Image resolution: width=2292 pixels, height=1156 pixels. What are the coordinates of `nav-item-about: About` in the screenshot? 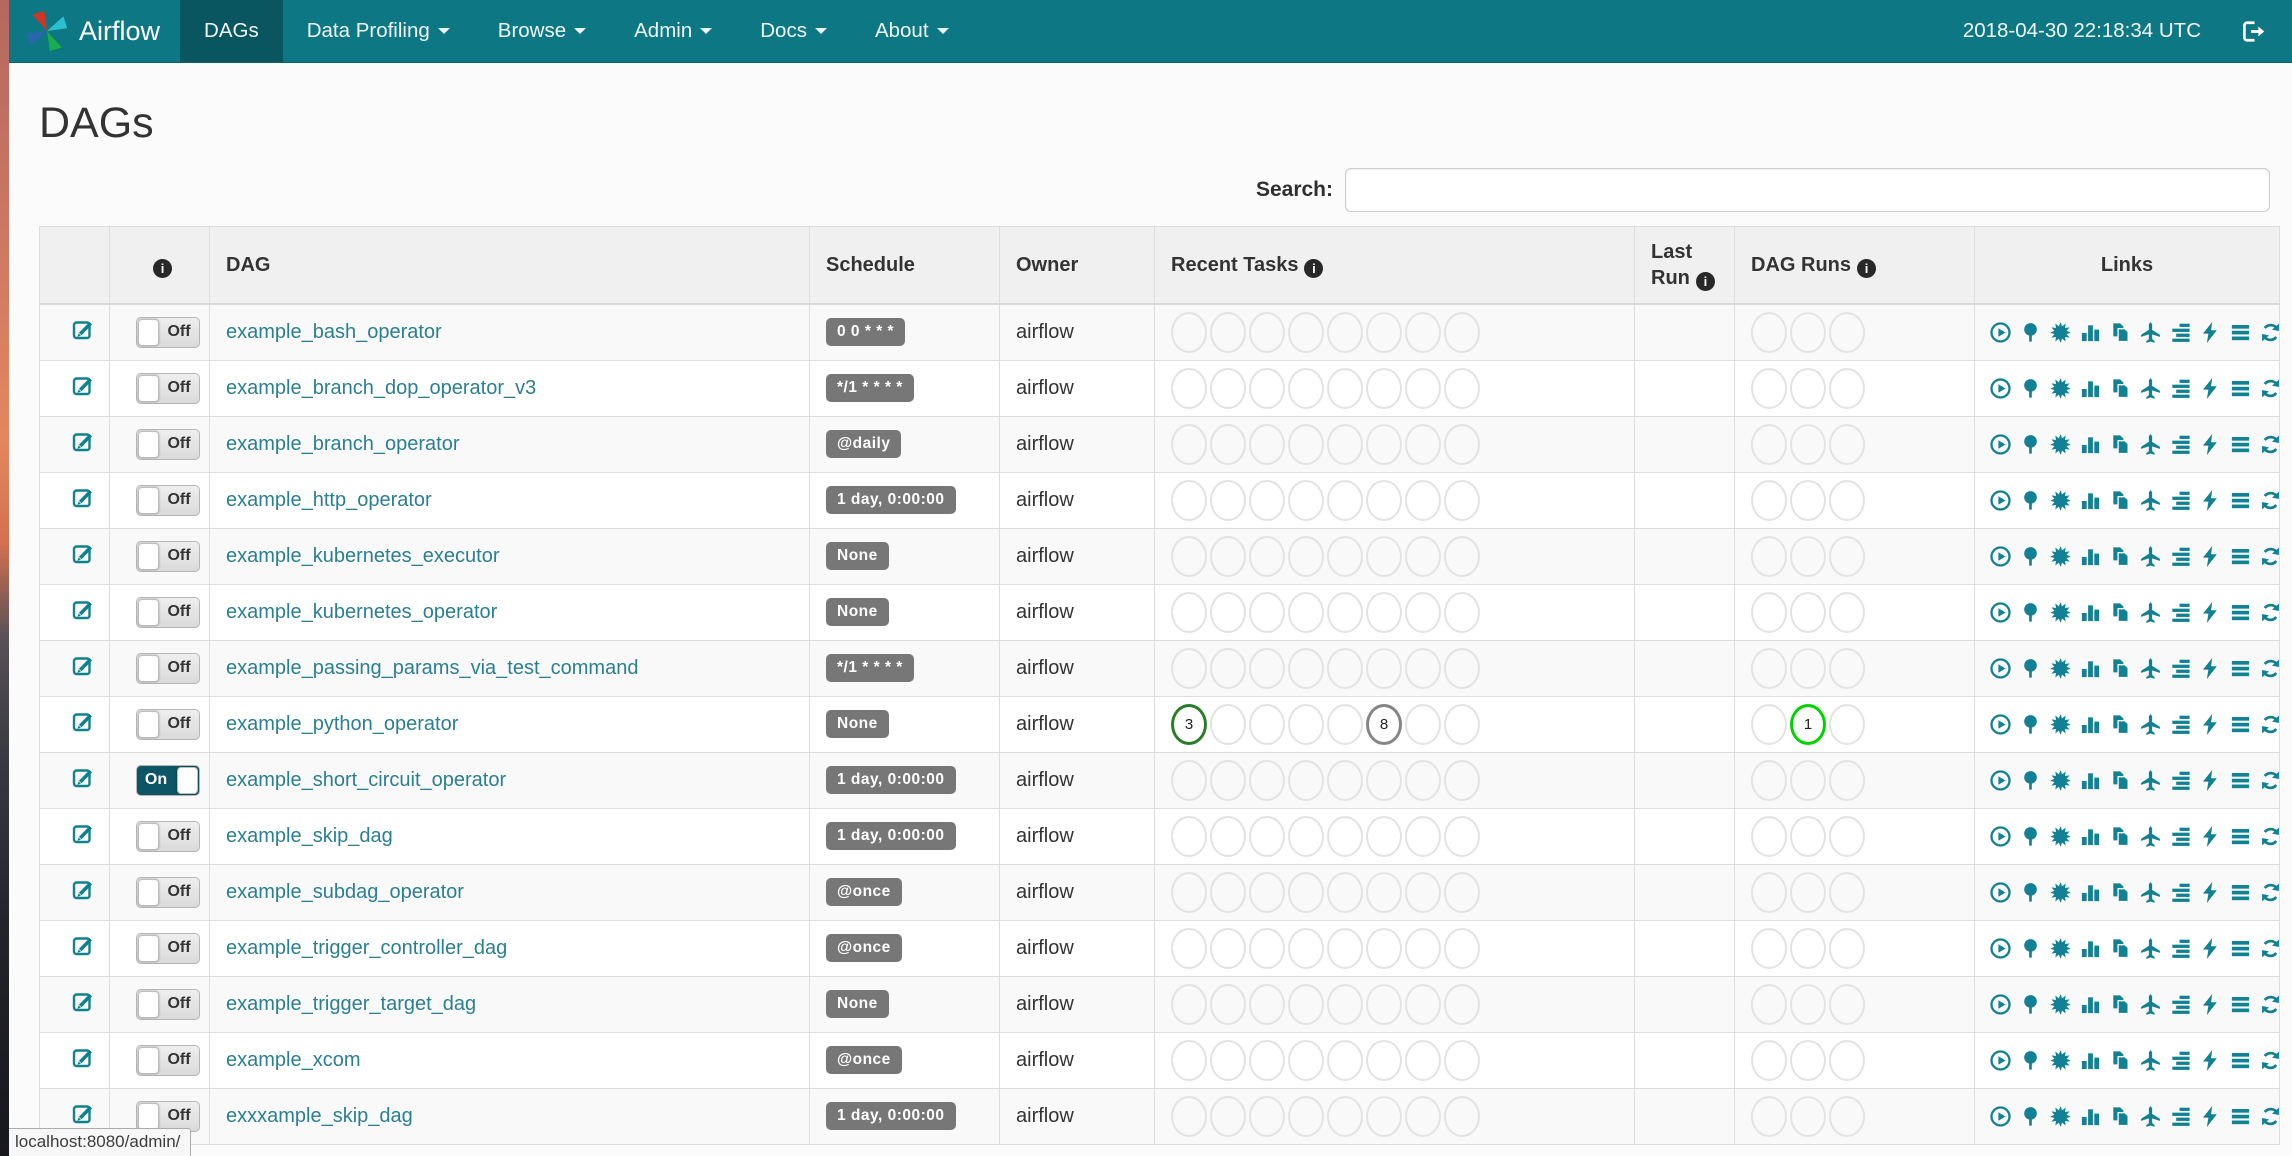 It's located at (912, 31).